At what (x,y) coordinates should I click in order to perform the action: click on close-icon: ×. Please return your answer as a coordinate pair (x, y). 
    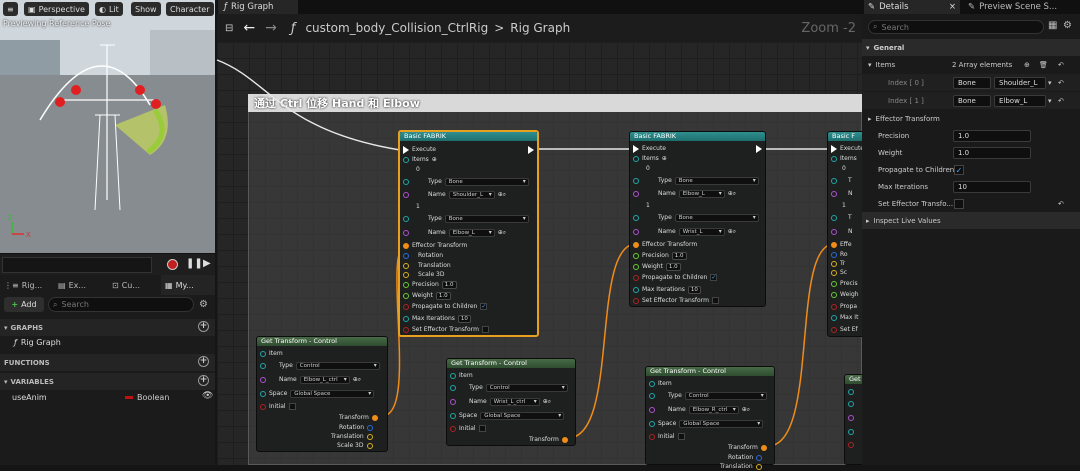
    Looking at the image, I should click on (952, 7).